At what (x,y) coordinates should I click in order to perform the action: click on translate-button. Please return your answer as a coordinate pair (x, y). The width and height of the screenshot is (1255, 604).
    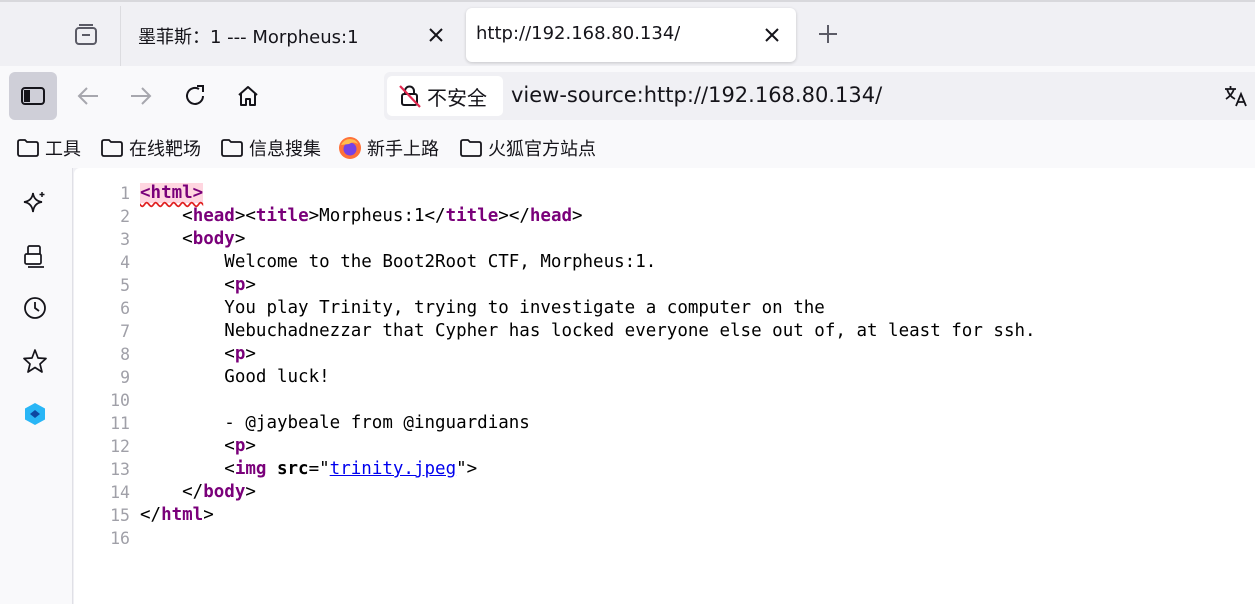
    Looking at the image, I should click on (1236, 96).